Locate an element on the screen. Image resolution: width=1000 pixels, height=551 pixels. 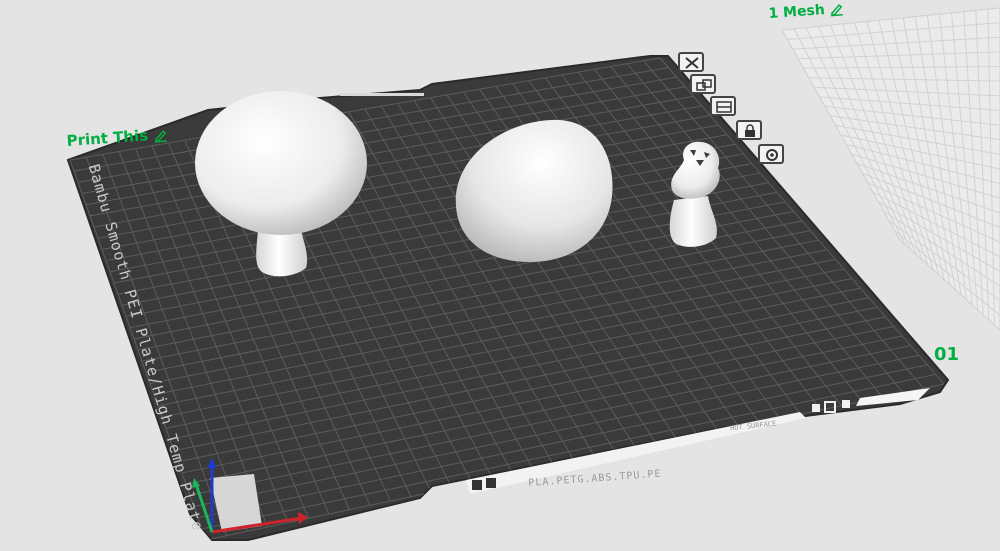
gear-icon is located at coordinates (772, 155).